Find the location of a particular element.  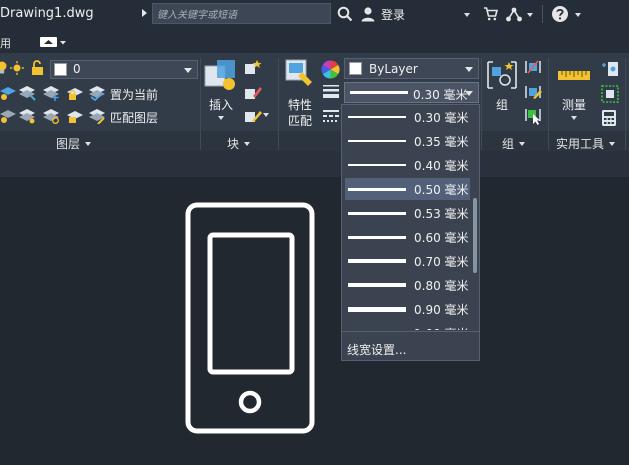

measure-button: 测量 is located at coordinates (574, 104).